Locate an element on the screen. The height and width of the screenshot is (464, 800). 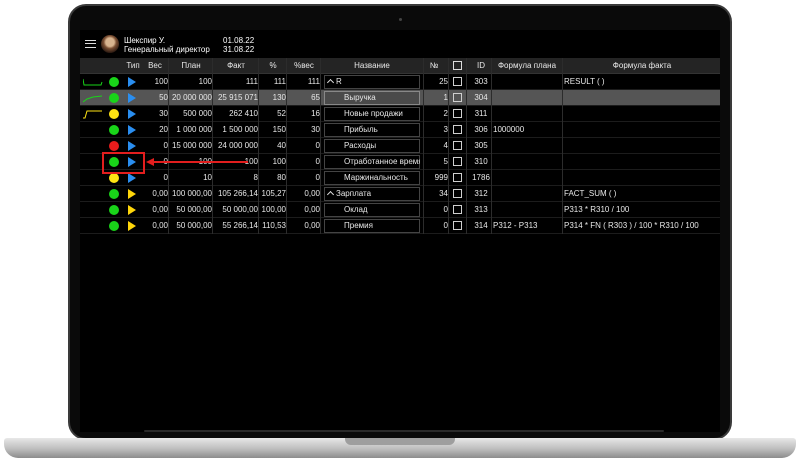
cell-formula-fact: RESULT ( ) is located at coordinates (642, 82).